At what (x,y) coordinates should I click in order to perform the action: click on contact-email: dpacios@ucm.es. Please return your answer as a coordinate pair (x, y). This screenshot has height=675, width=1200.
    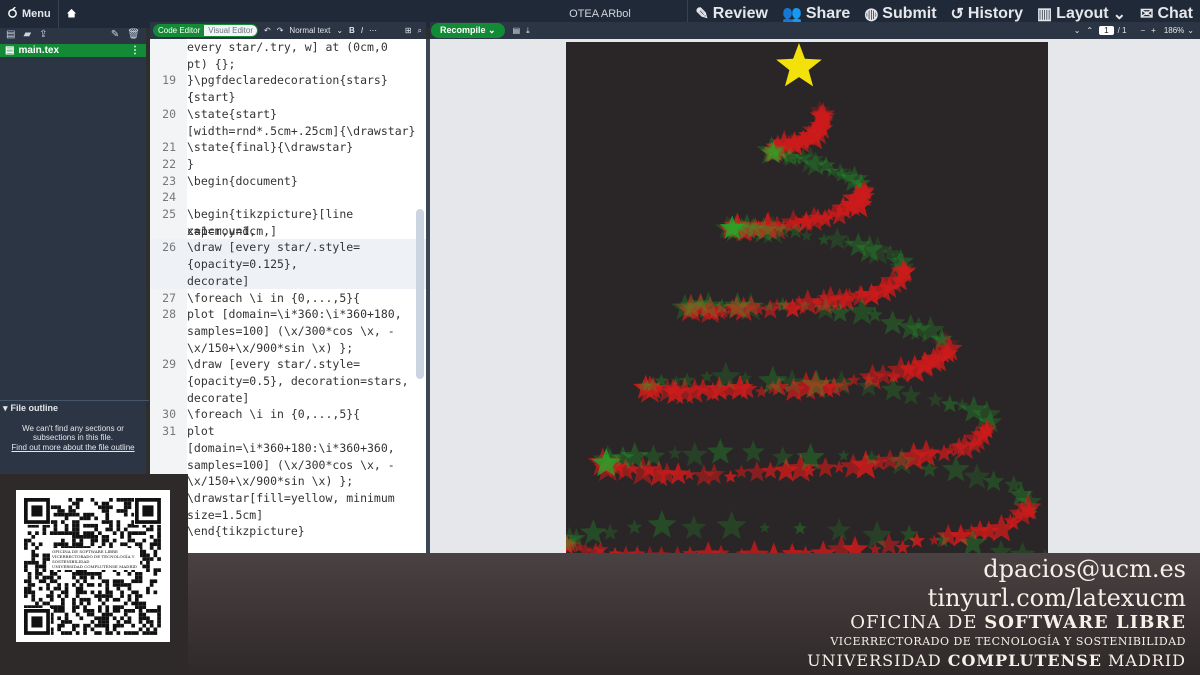
    Looking at the image, I should click on (1084, 569).